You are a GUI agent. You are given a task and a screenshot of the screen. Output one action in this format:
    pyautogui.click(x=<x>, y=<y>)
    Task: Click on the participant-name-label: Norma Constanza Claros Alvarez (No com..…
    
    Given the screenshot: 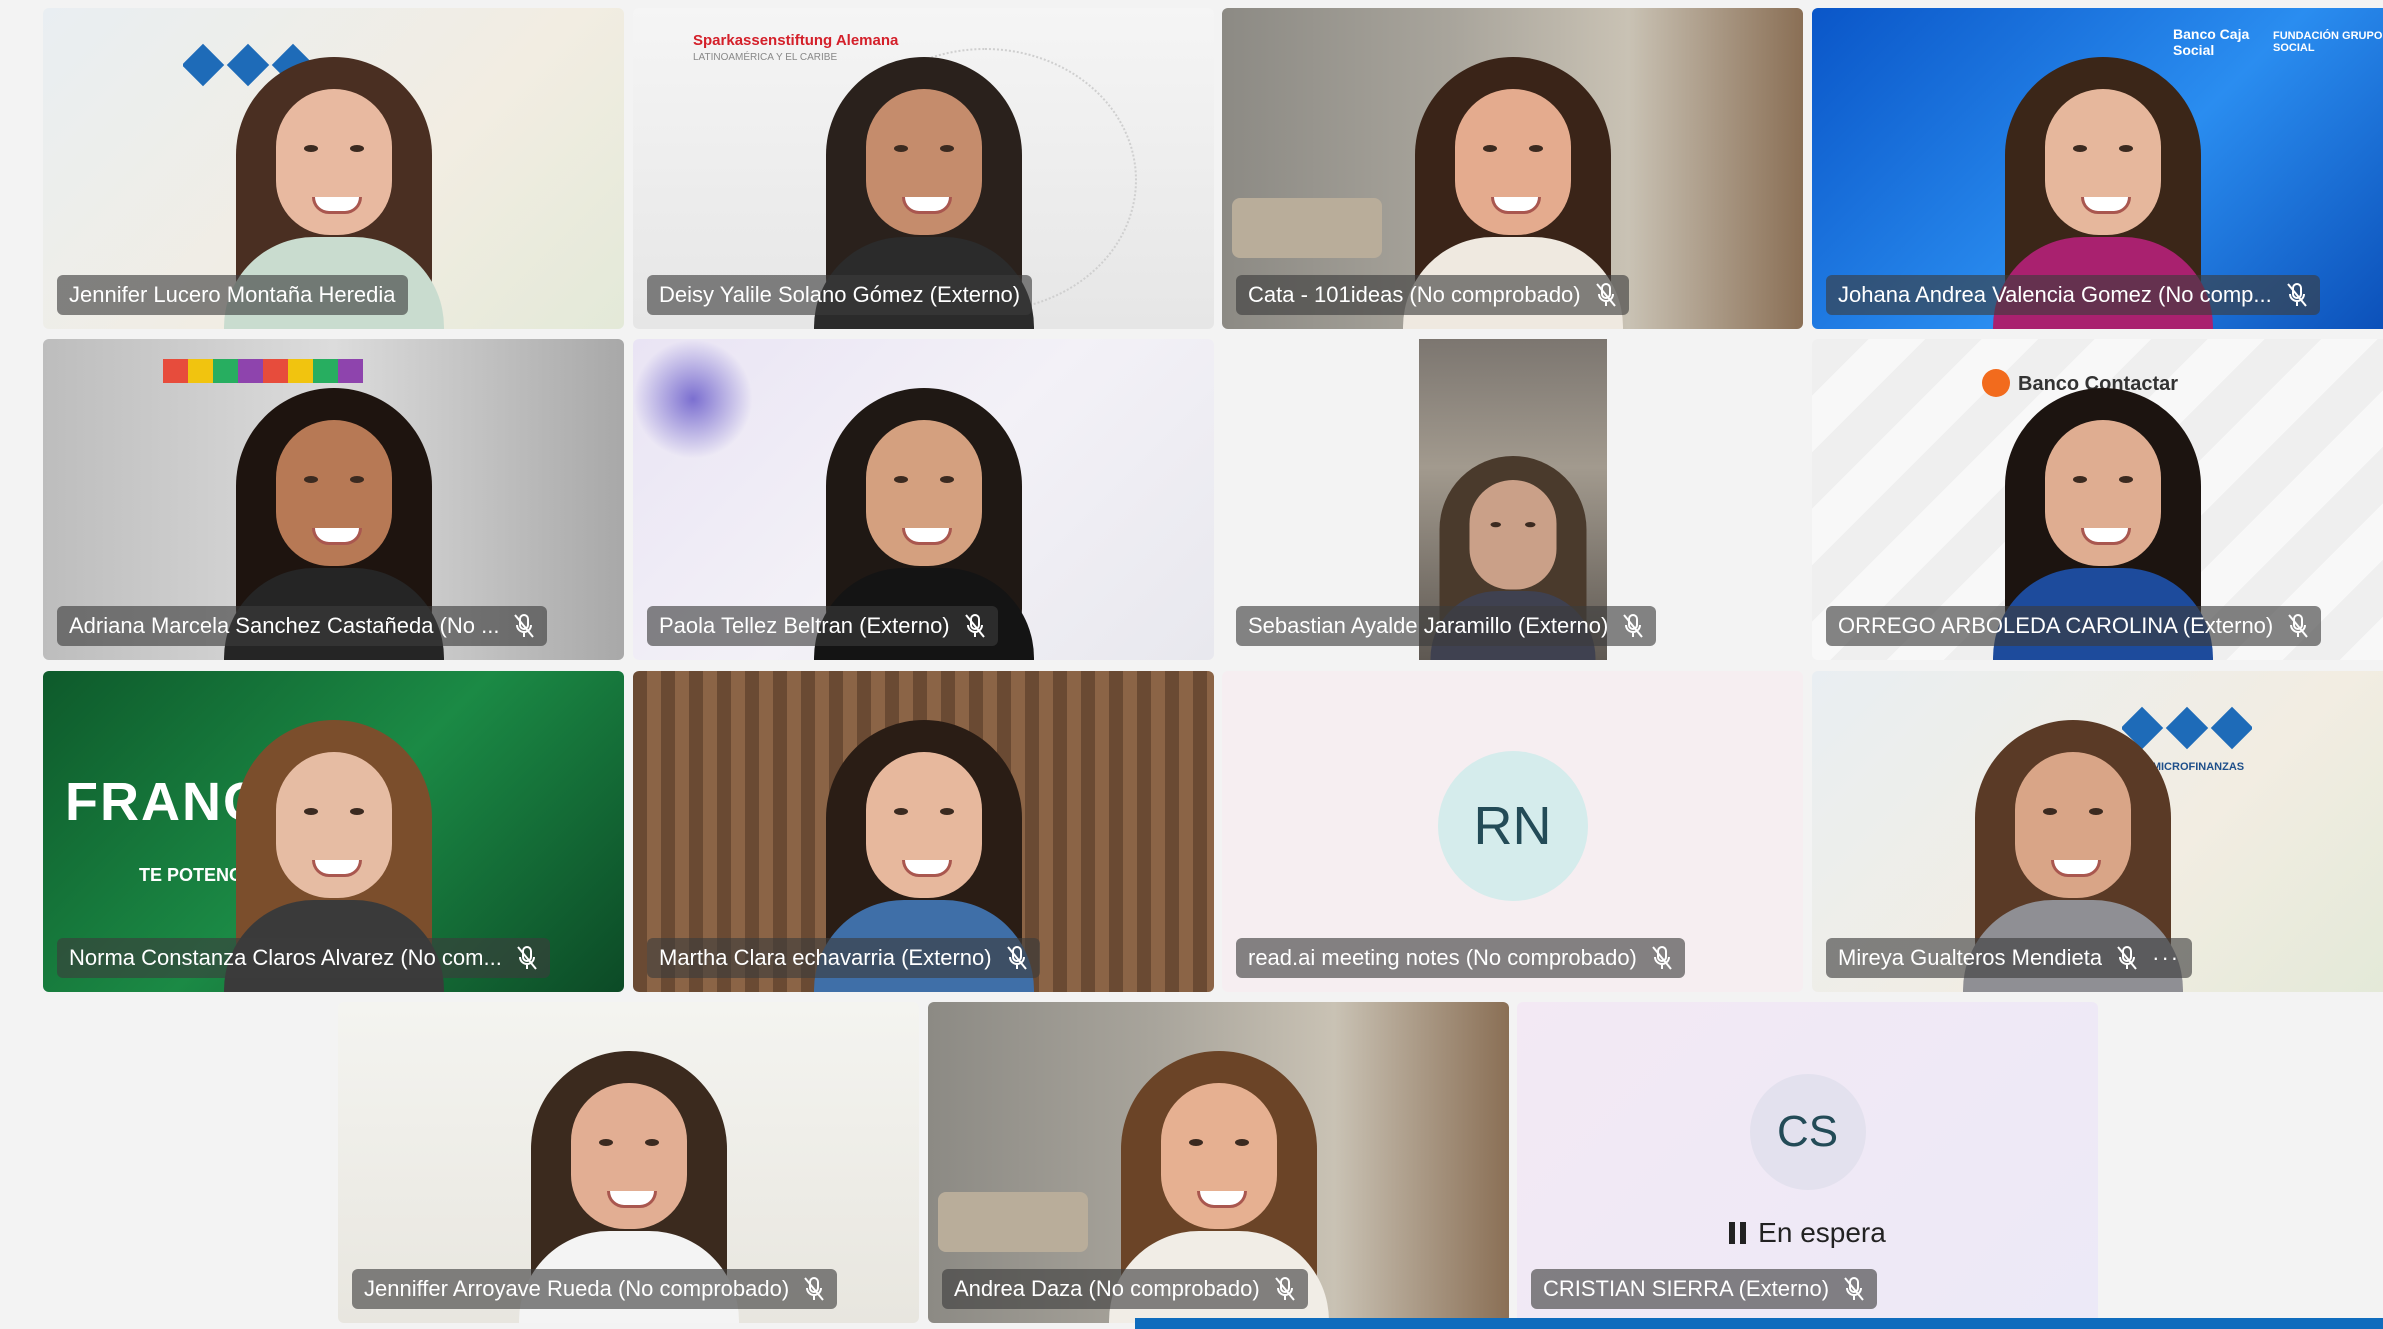 What is the action you would take?
    pyautogui.click(x=303, y=958)
    